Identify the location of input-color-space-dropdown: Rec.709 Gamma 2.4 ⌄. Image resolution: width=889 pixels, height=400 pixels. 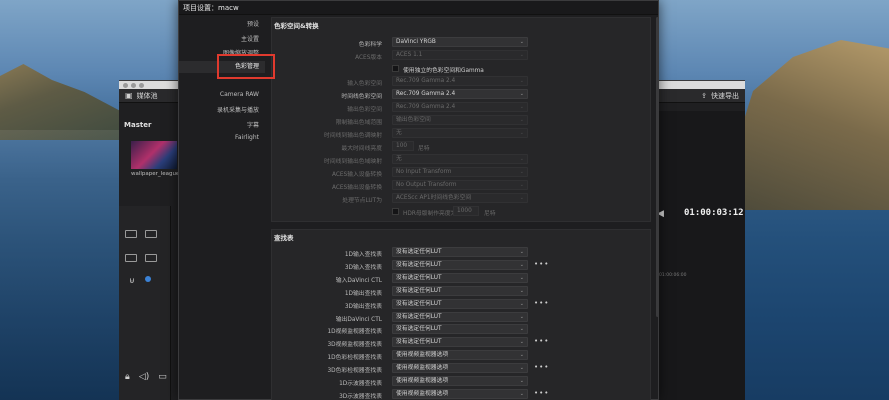
(460, 81).